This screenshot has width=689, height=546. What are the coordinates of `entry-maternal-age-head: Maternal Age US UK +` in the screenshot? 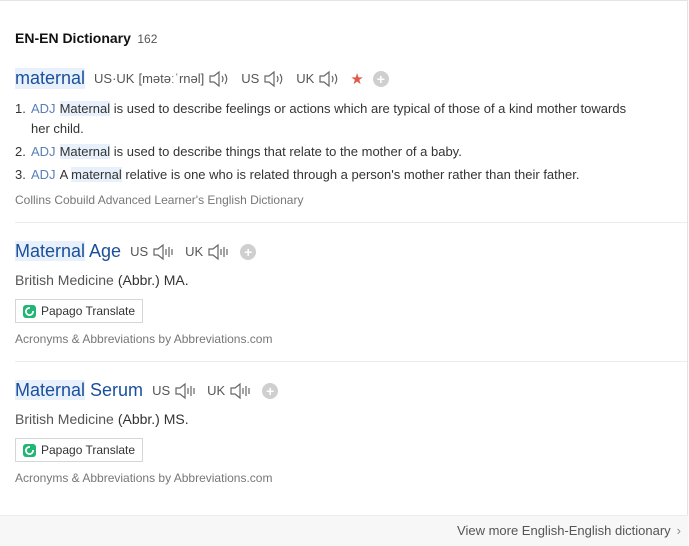 It's located at (136, 251).